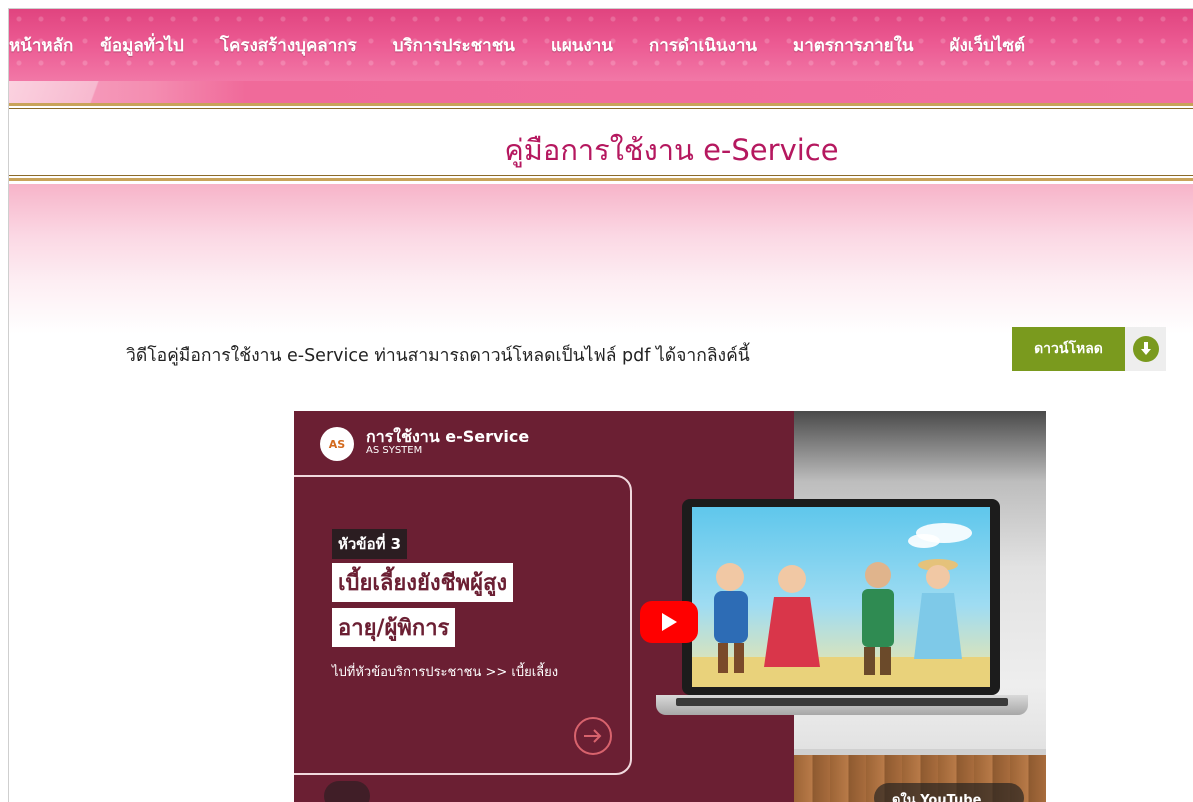 This screenshot has height=802, width=1193. What do you see at coordinates (394, 450) in the screenshot?
I see `channel-name: AS SYSTEM` at bounding box center [394, 450].